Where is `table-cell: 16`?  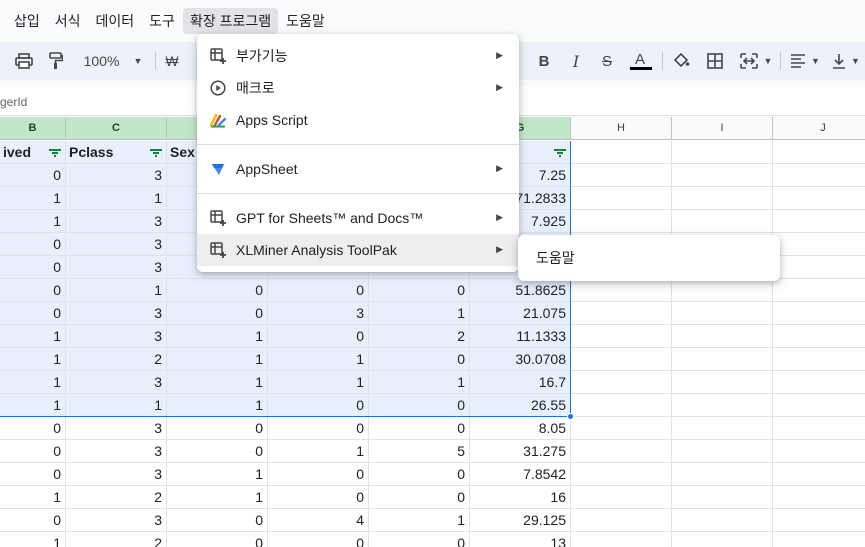 table-cell: 16 is located at coordinates (520, 497).